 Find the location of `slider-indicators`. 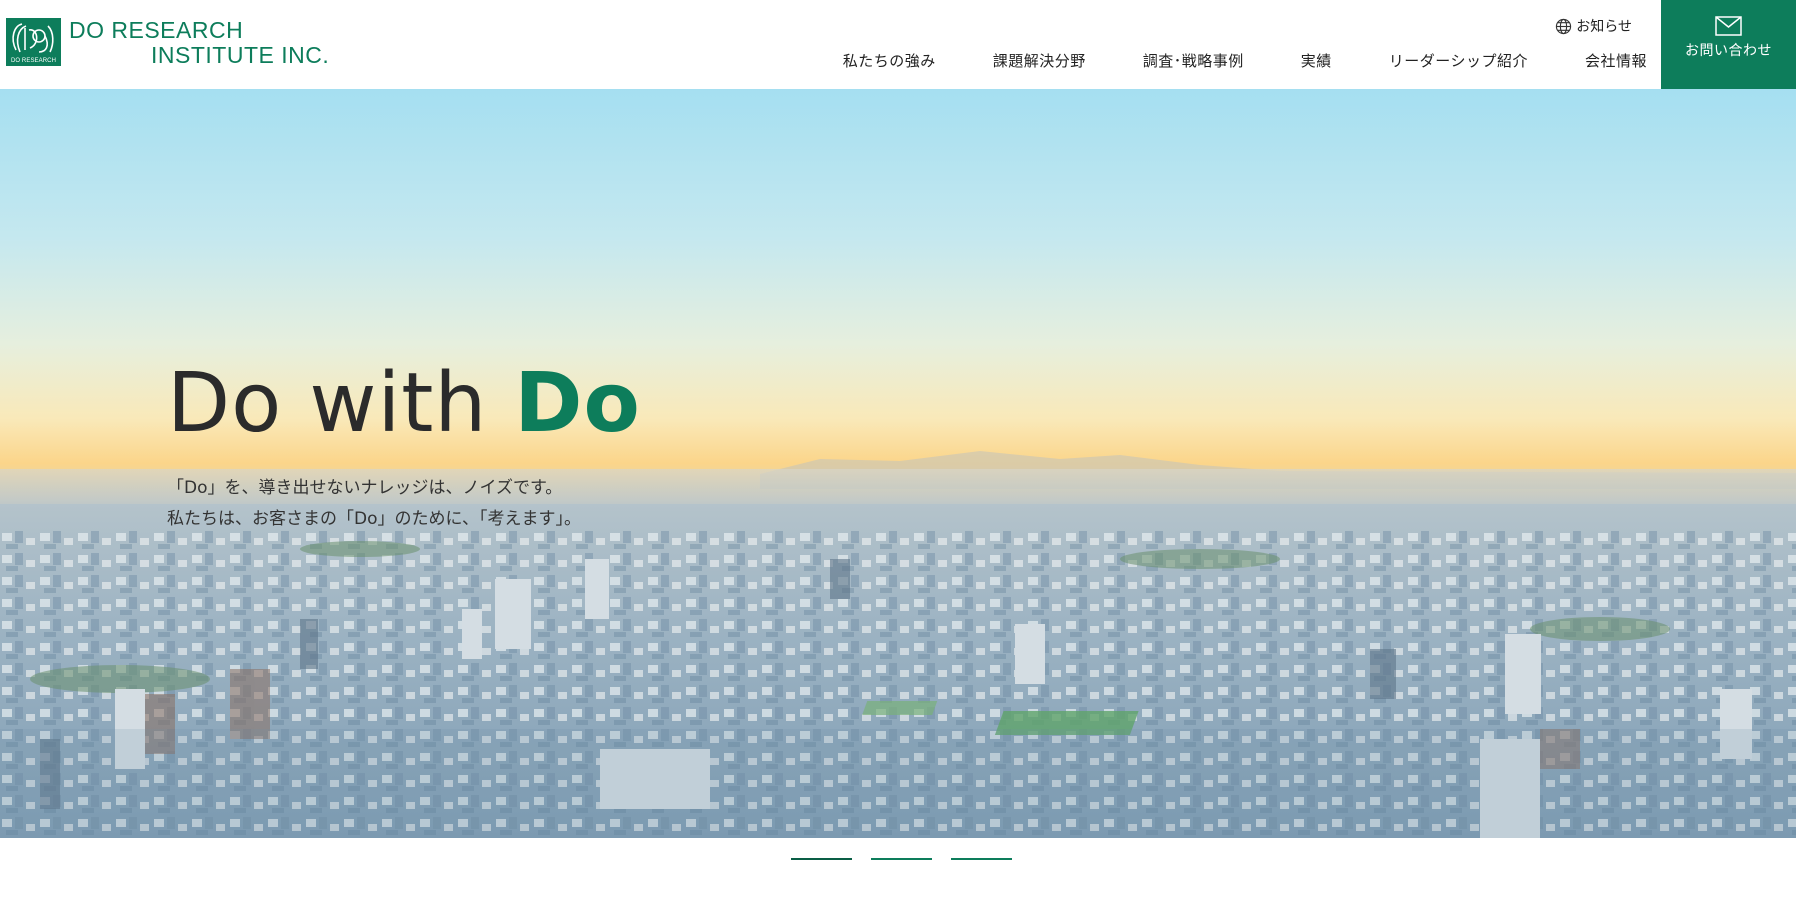

slider-indicators is located at coordinates (911, 859).